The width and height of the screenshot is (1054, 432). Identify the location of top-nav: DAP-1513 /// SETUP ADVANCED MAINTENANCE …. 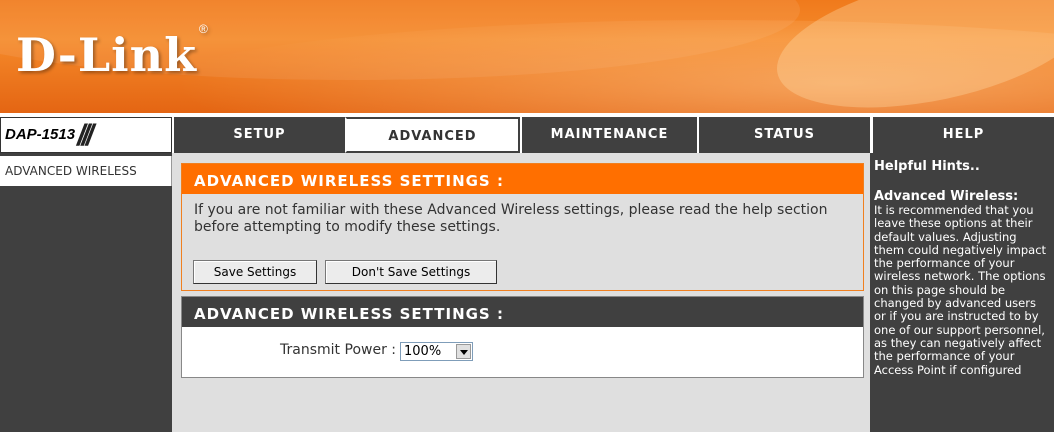
(527, 135).